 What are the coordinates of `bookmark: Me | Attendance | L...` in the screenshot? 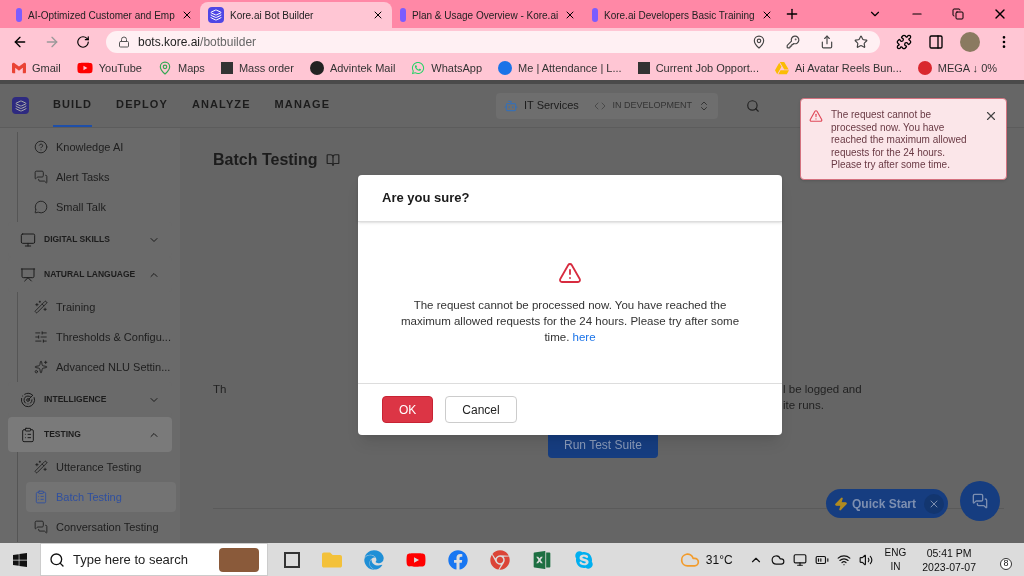 It's located at (560, 68).